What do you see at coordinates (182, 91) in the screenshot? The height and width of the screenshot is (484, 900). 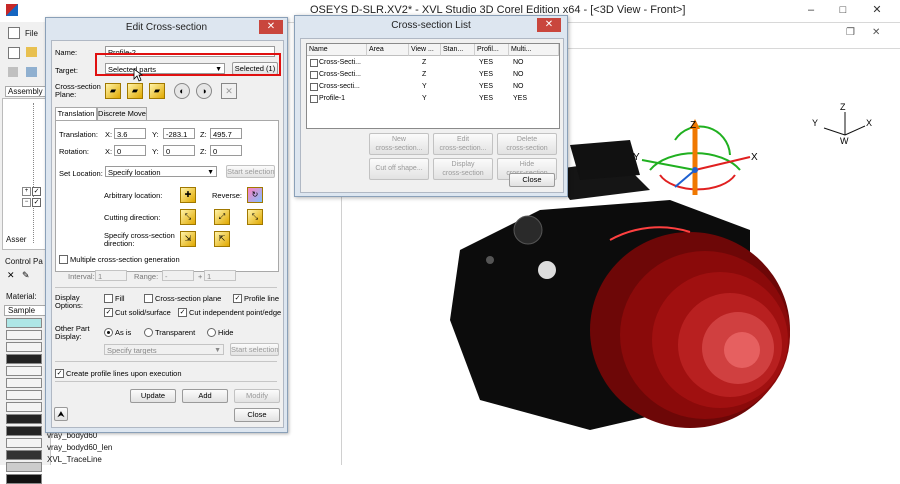 I see `rotate-icon: ◐` at bounding box center [182, 91].